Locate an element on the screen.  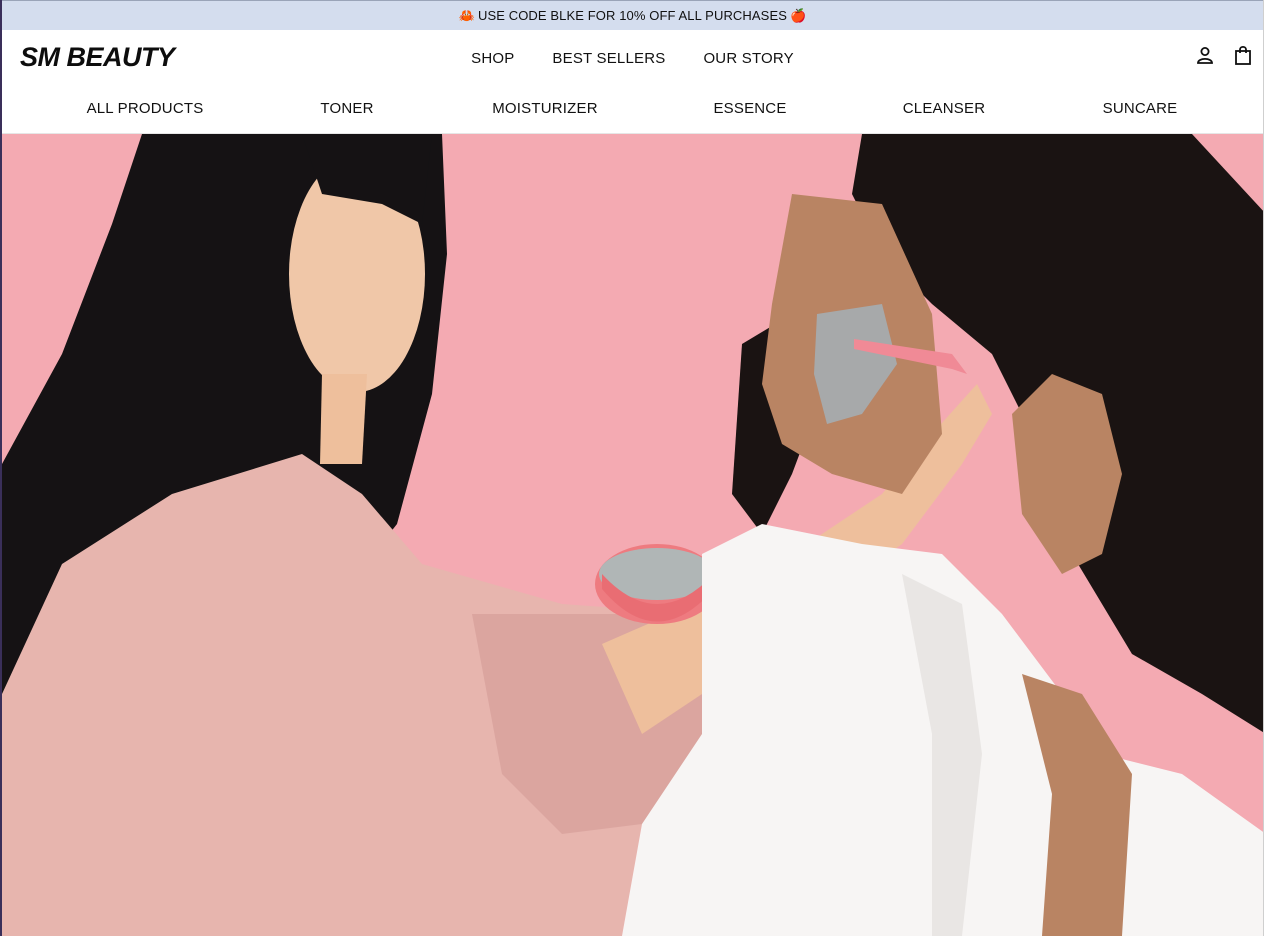
promo-text: USE CODE BLKE FOR 10% OFF ALL PURCHASES is located at coordinates (632, 15).